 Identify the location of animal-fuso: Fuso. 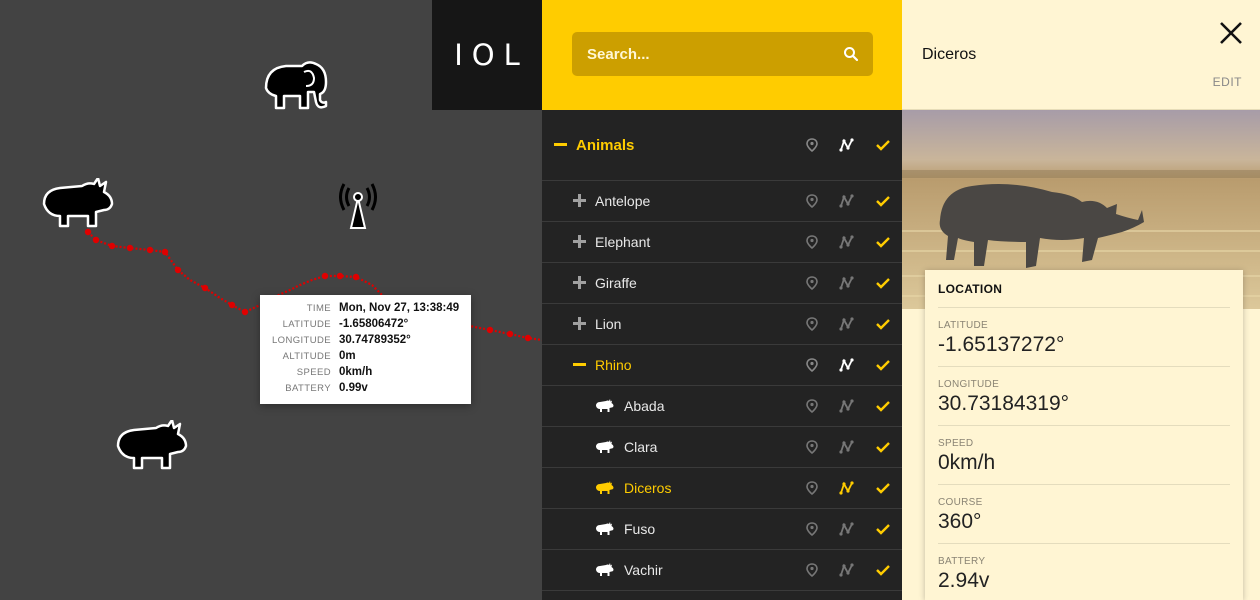
(722, 529).